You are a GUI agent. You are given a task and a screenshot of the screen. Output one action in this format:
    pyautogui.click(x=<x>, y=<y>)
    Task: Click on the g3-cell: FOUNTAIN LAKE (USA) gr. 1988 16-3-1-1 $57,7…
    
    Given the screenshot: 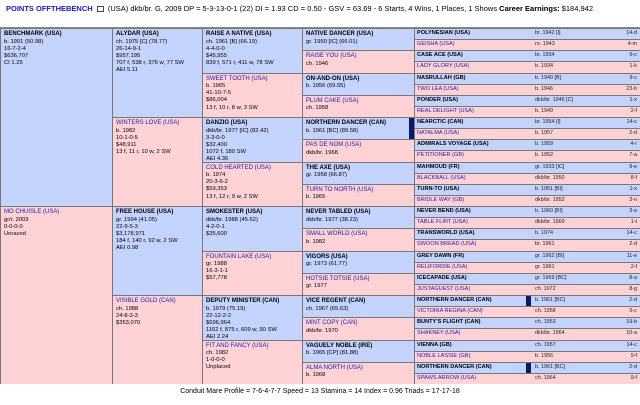 What is the action you would take?
    pyautogui.click(x=252, y=273)
    